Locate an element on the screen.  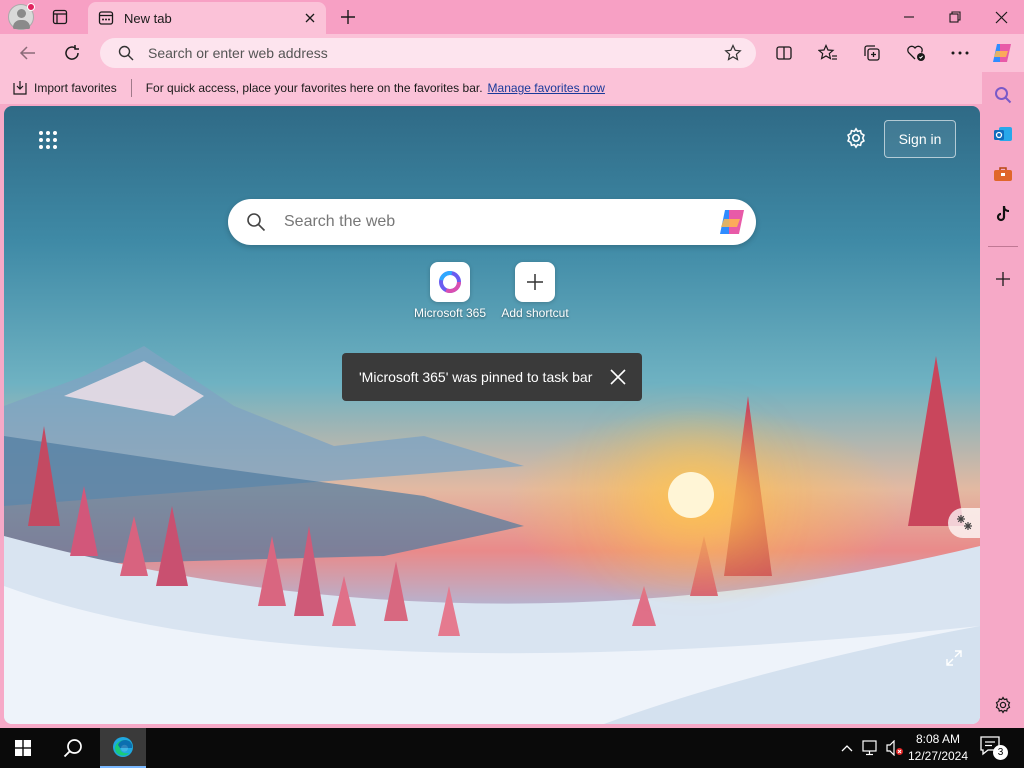
navigation-toolbar: Search or enter web address is located at coordinates (512, 53).